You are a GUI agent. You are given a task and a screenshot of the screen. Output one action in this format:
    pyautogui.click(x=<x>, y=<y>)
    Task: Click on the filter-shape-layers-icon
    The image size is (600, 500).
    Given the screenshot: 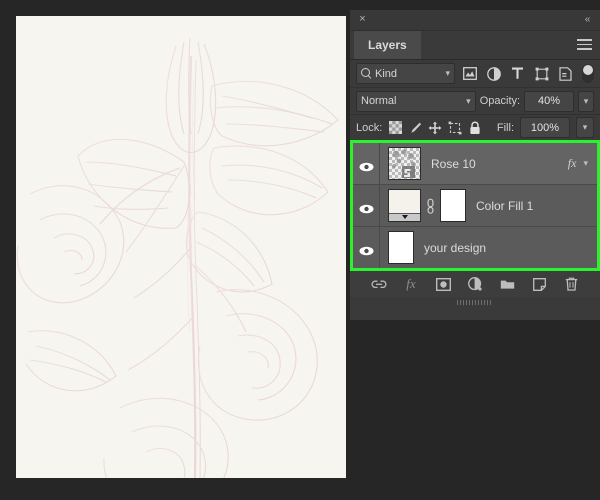 What is the action you would take?
    pyautogui.click(x=541, y=73)
    